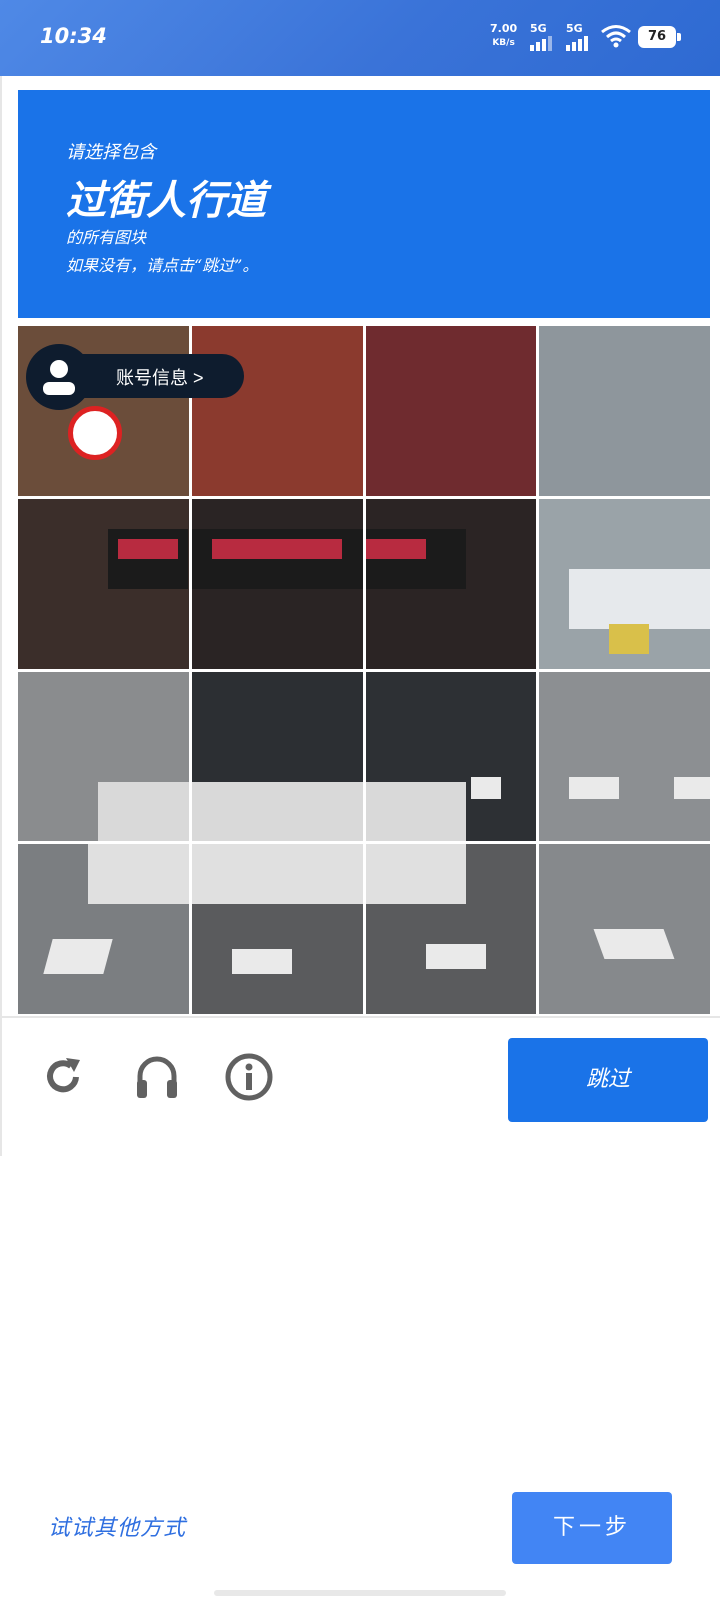  I want to click on status-time: 10:34, so click(73, 36).